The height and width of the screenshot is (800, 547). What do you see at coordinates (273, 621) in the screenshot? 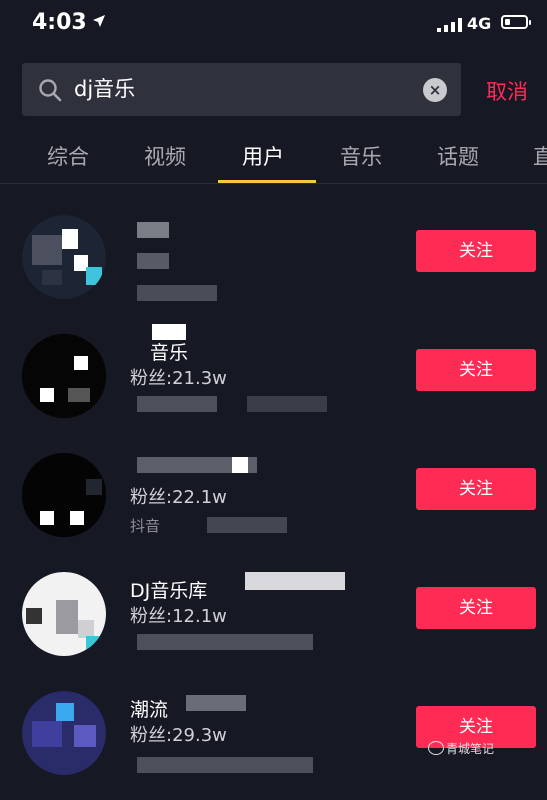
I see `user-row: DJ音乐库 粉丝:12.1w 关注` at bounding box center [273, 621].